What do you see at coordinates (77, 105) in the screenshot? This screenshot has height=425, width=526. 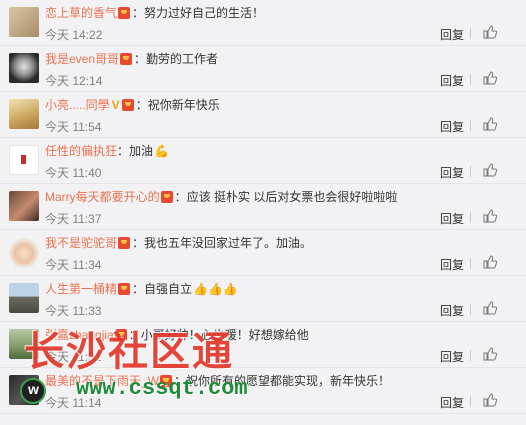 I see `comment-username: 小亮.....同學` at bounding box center [77, 105].